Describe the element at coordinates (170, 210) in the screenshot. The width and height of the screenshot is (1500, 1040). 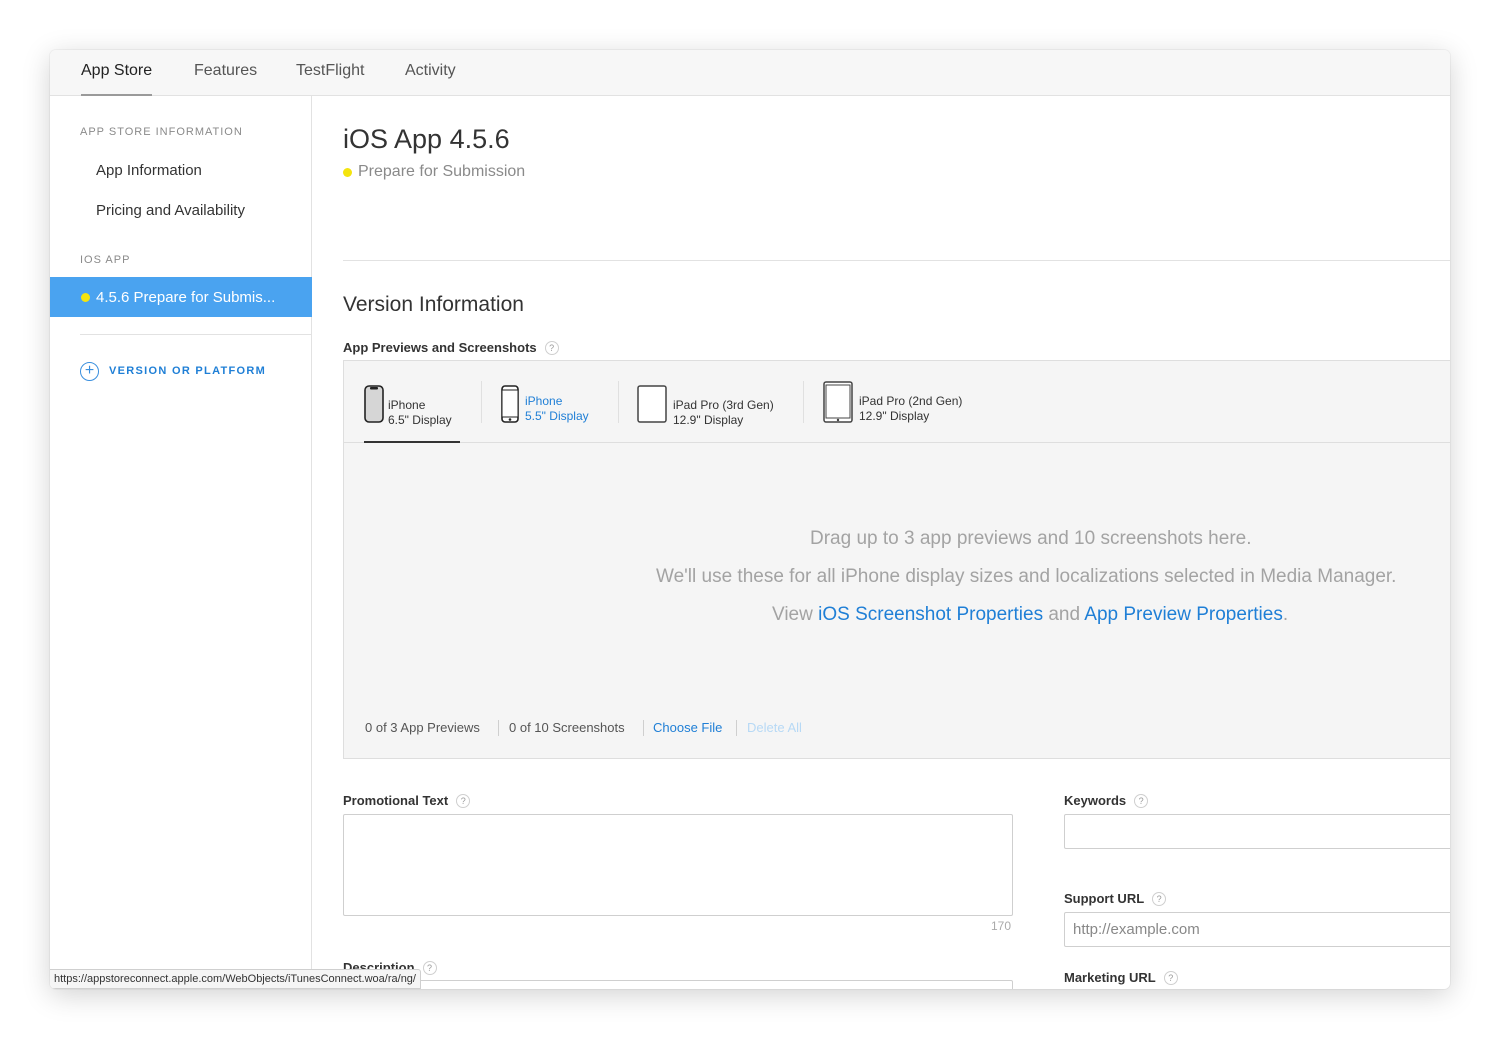
I see `sidebar-item-pricing: Pricing and Availability` at that location.